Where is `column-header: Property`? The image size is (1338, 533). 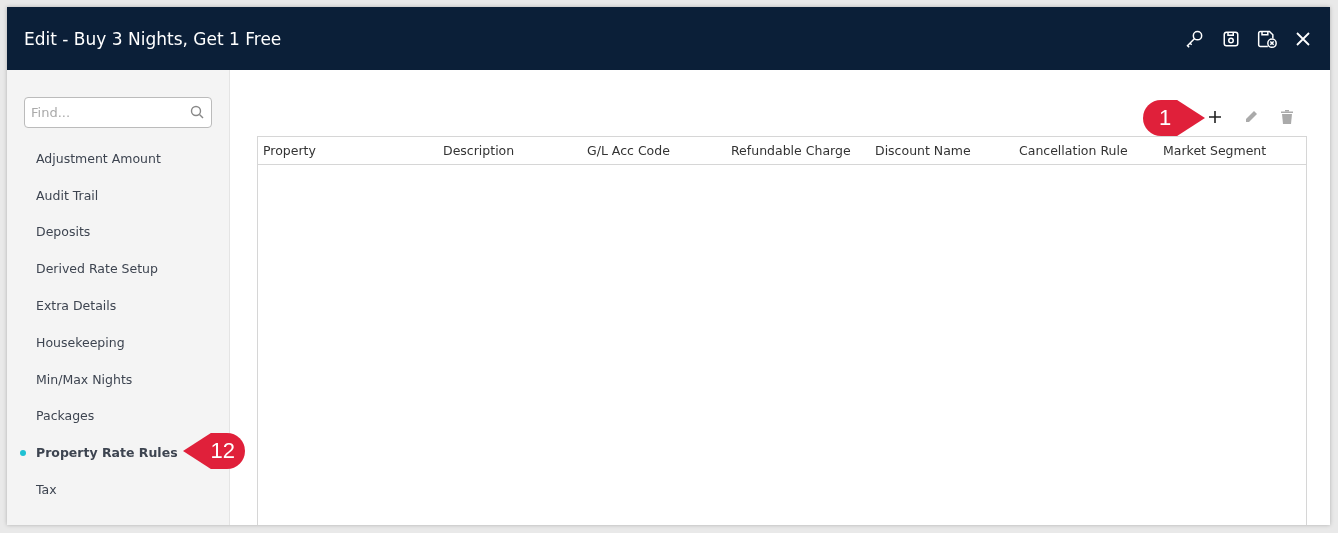 column-header: Property is located at coordinates (348, 150).